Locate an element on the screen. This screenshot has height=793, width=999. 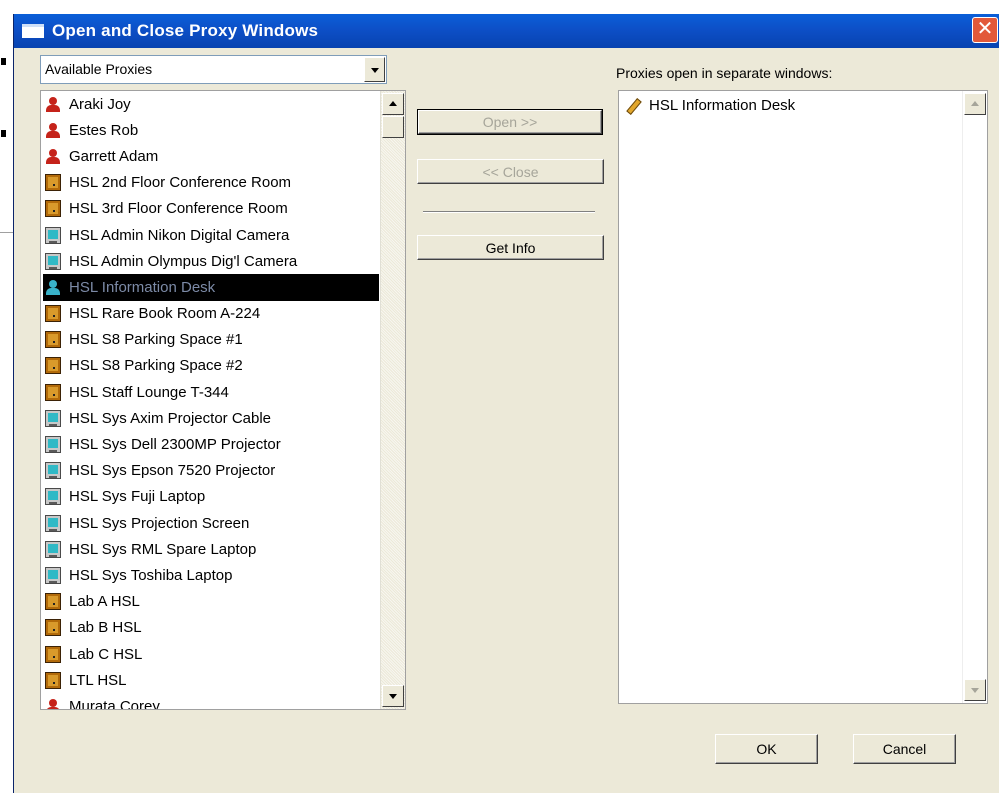
list-item-label: HSL Sys Axim Projector Cable is located at coordinates (170, 418).